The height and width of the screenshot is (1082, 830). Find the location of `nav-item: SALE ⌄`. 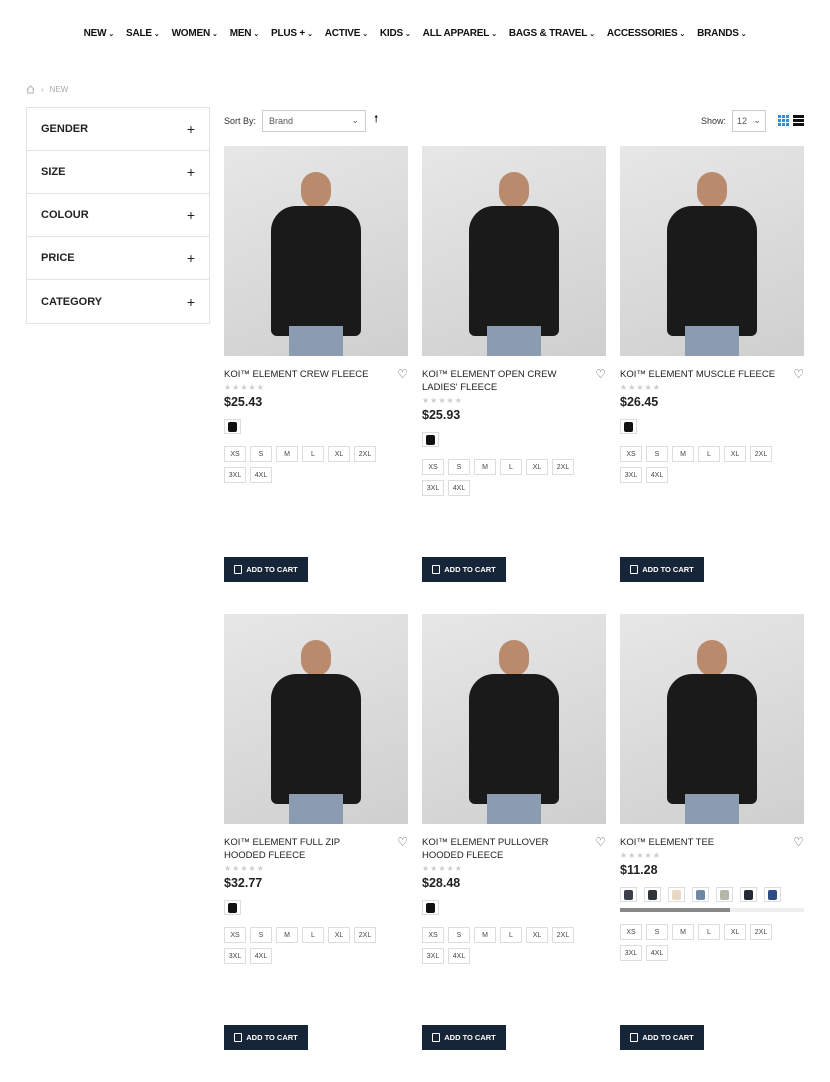

nav-item: SALE ⌄ is located at coordinates (143, 33).